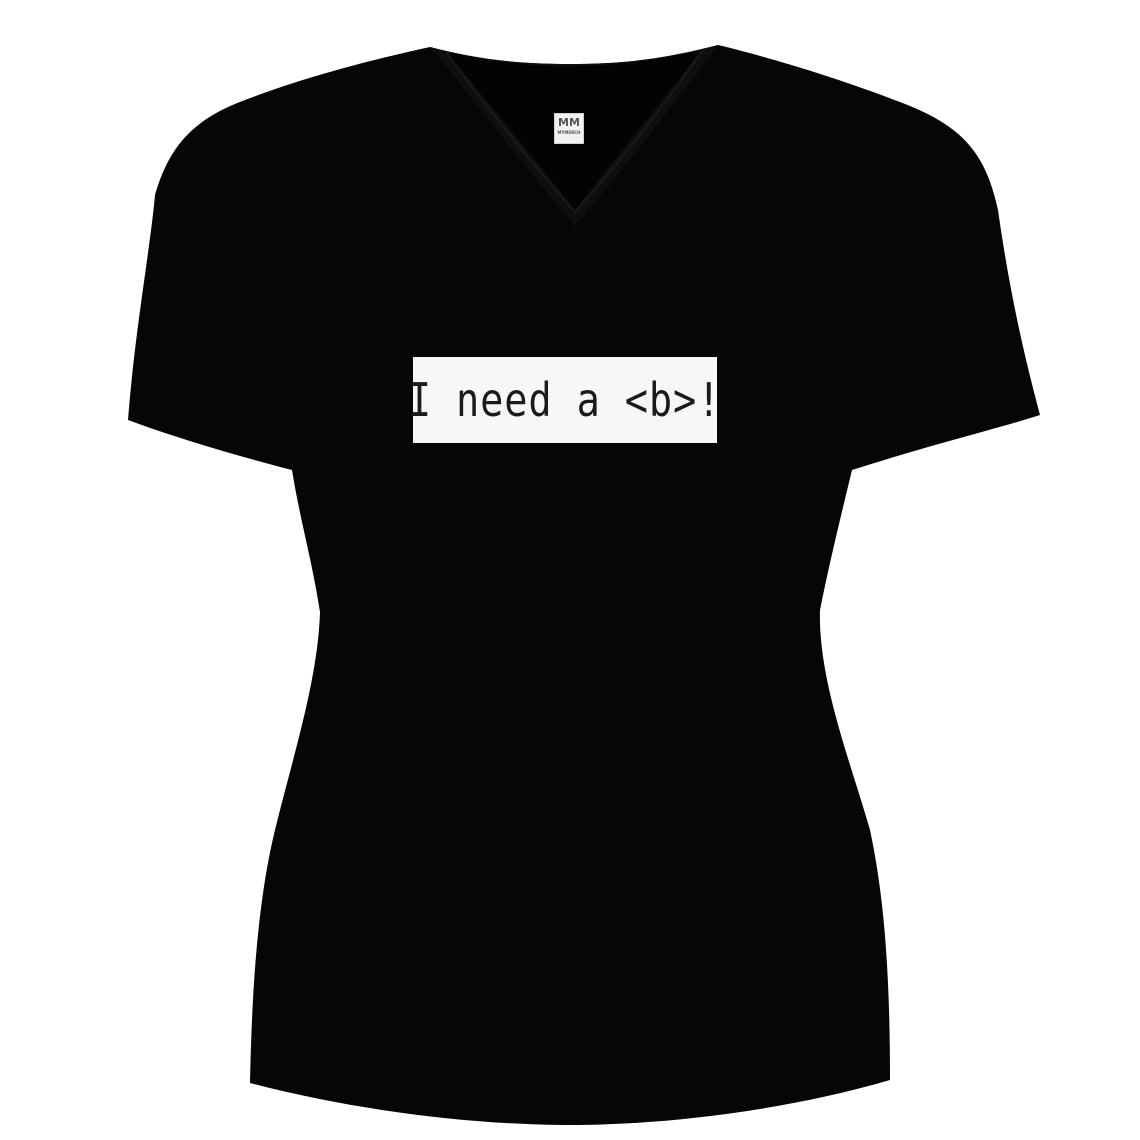  Describe the element at coordinates (569, 132) in the screenshot. I see `brand-name: MYMERCH` at that location.